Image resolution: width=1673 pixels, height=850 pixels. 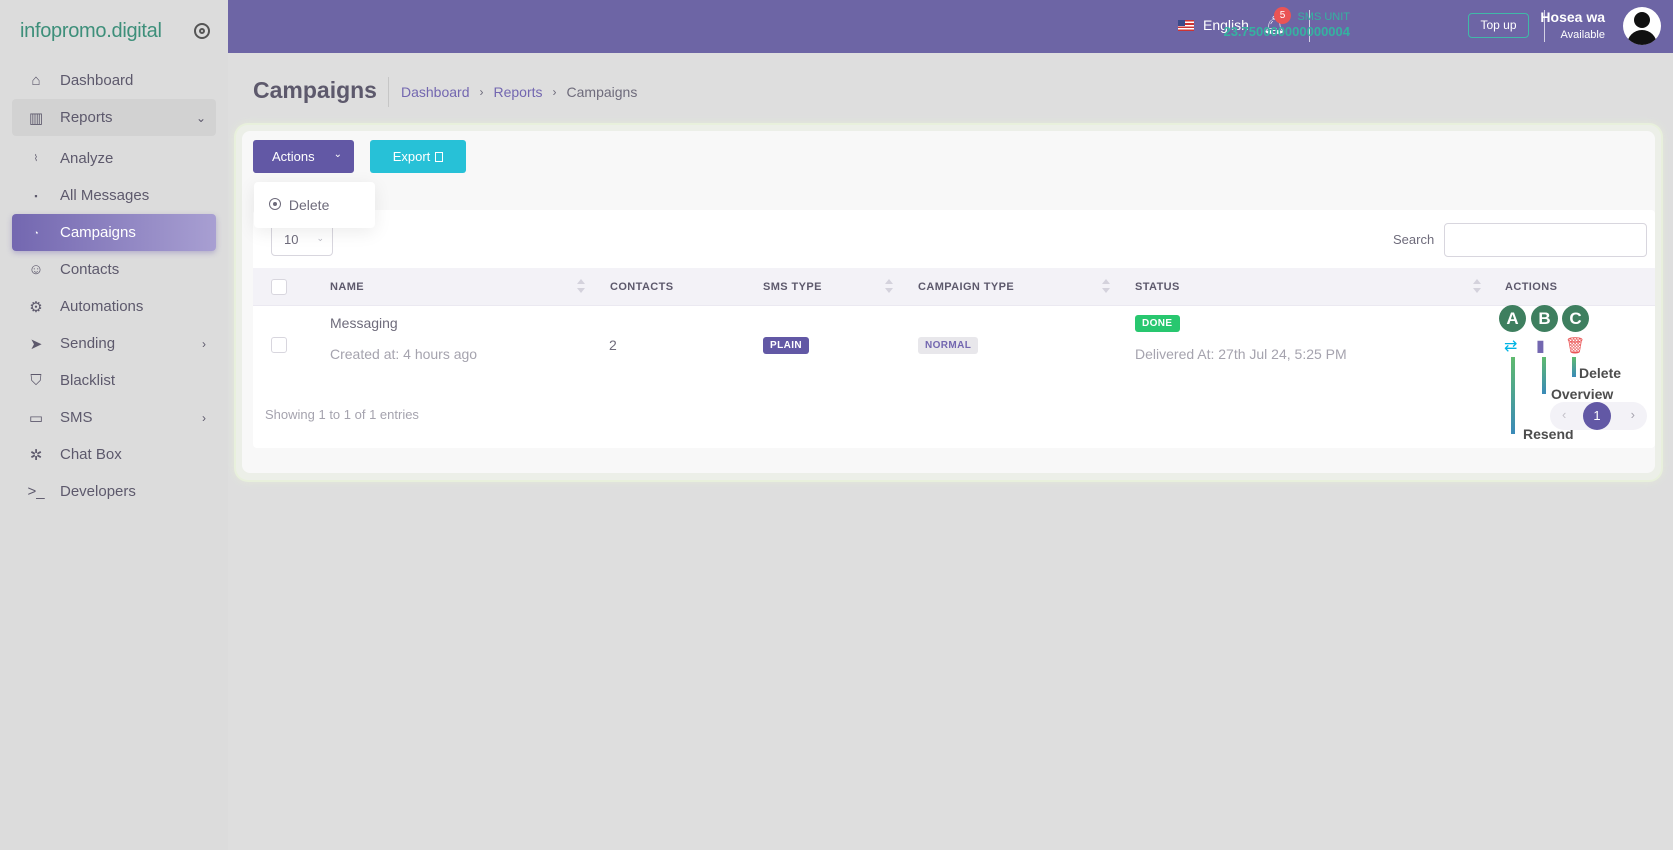 I want to click on title-divider, so click(x=388, y=92).